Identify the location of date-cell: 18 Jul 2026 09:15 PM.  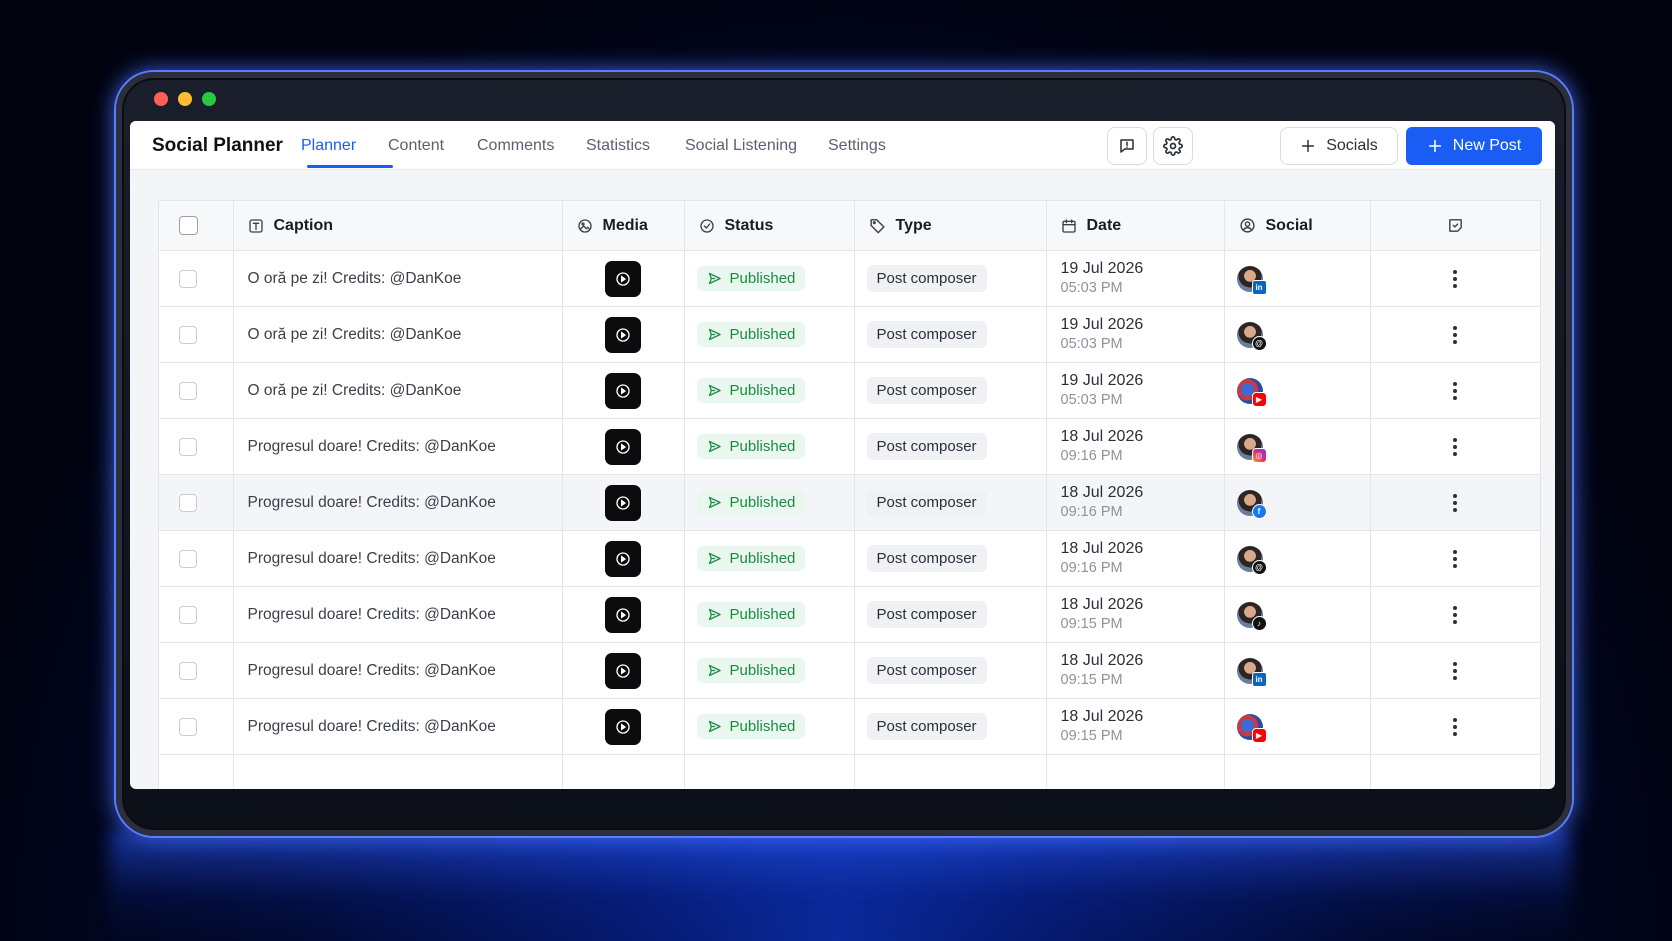
(1135, 614).